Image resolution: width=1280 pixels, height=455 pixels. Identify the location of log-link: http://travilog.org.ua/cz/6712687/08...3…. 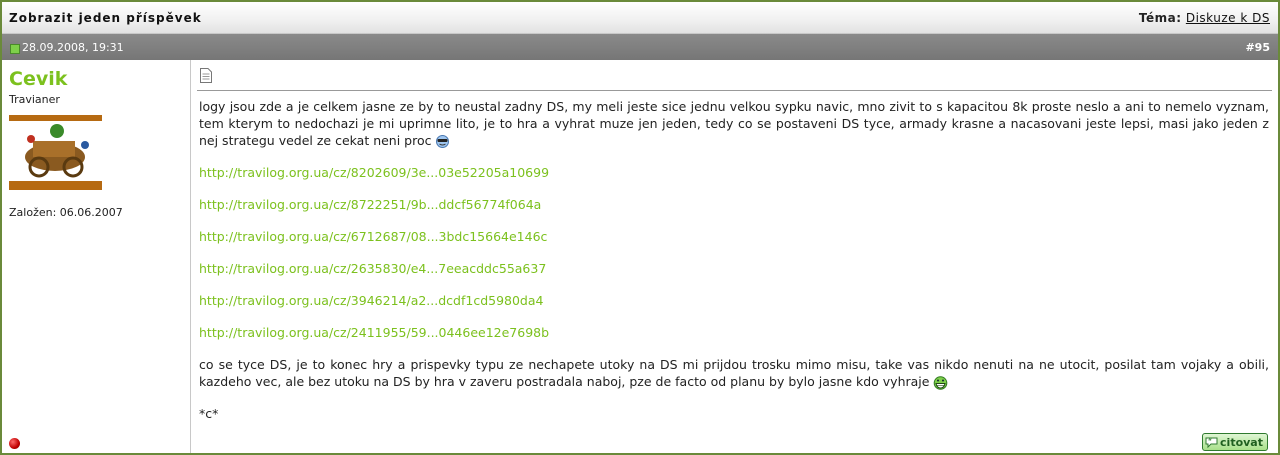
(734, 236).